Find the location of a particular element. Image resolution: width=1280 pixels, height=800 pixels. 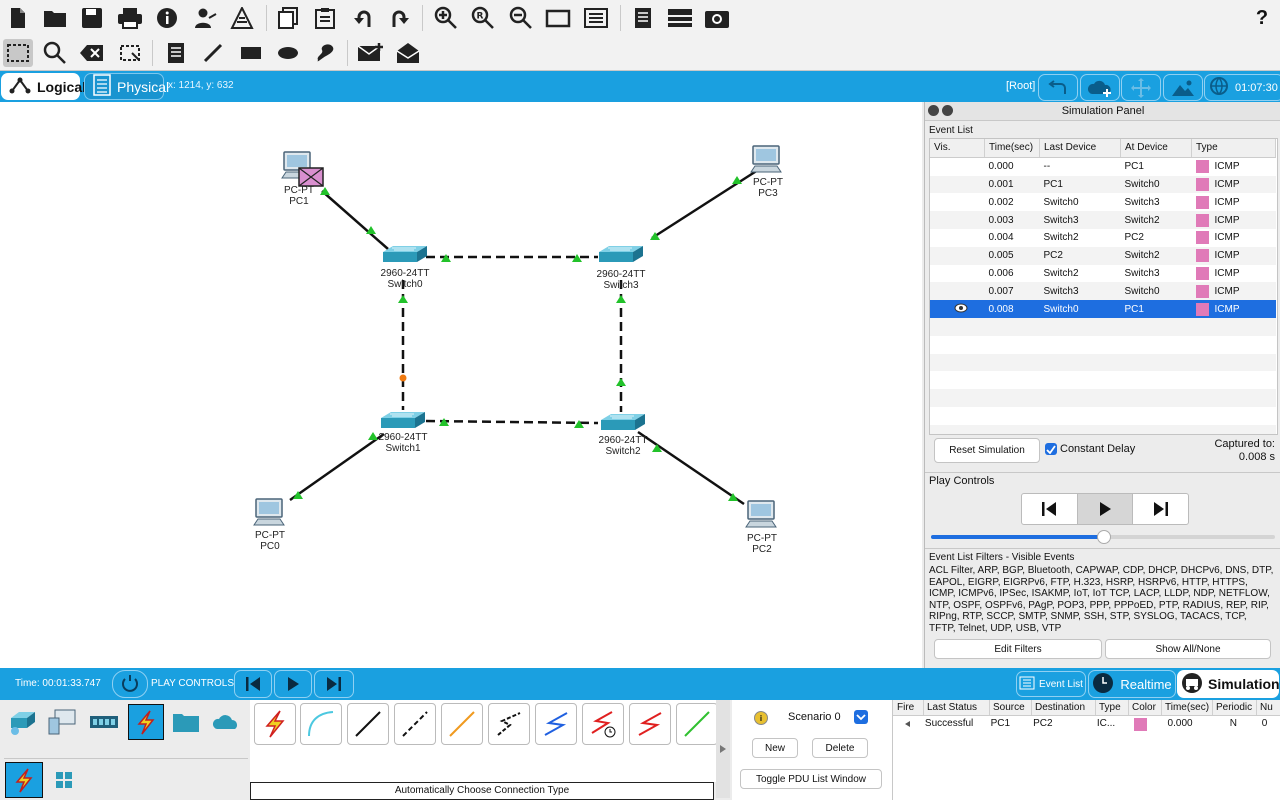

undock-icon is located at coordinates (947, 110).